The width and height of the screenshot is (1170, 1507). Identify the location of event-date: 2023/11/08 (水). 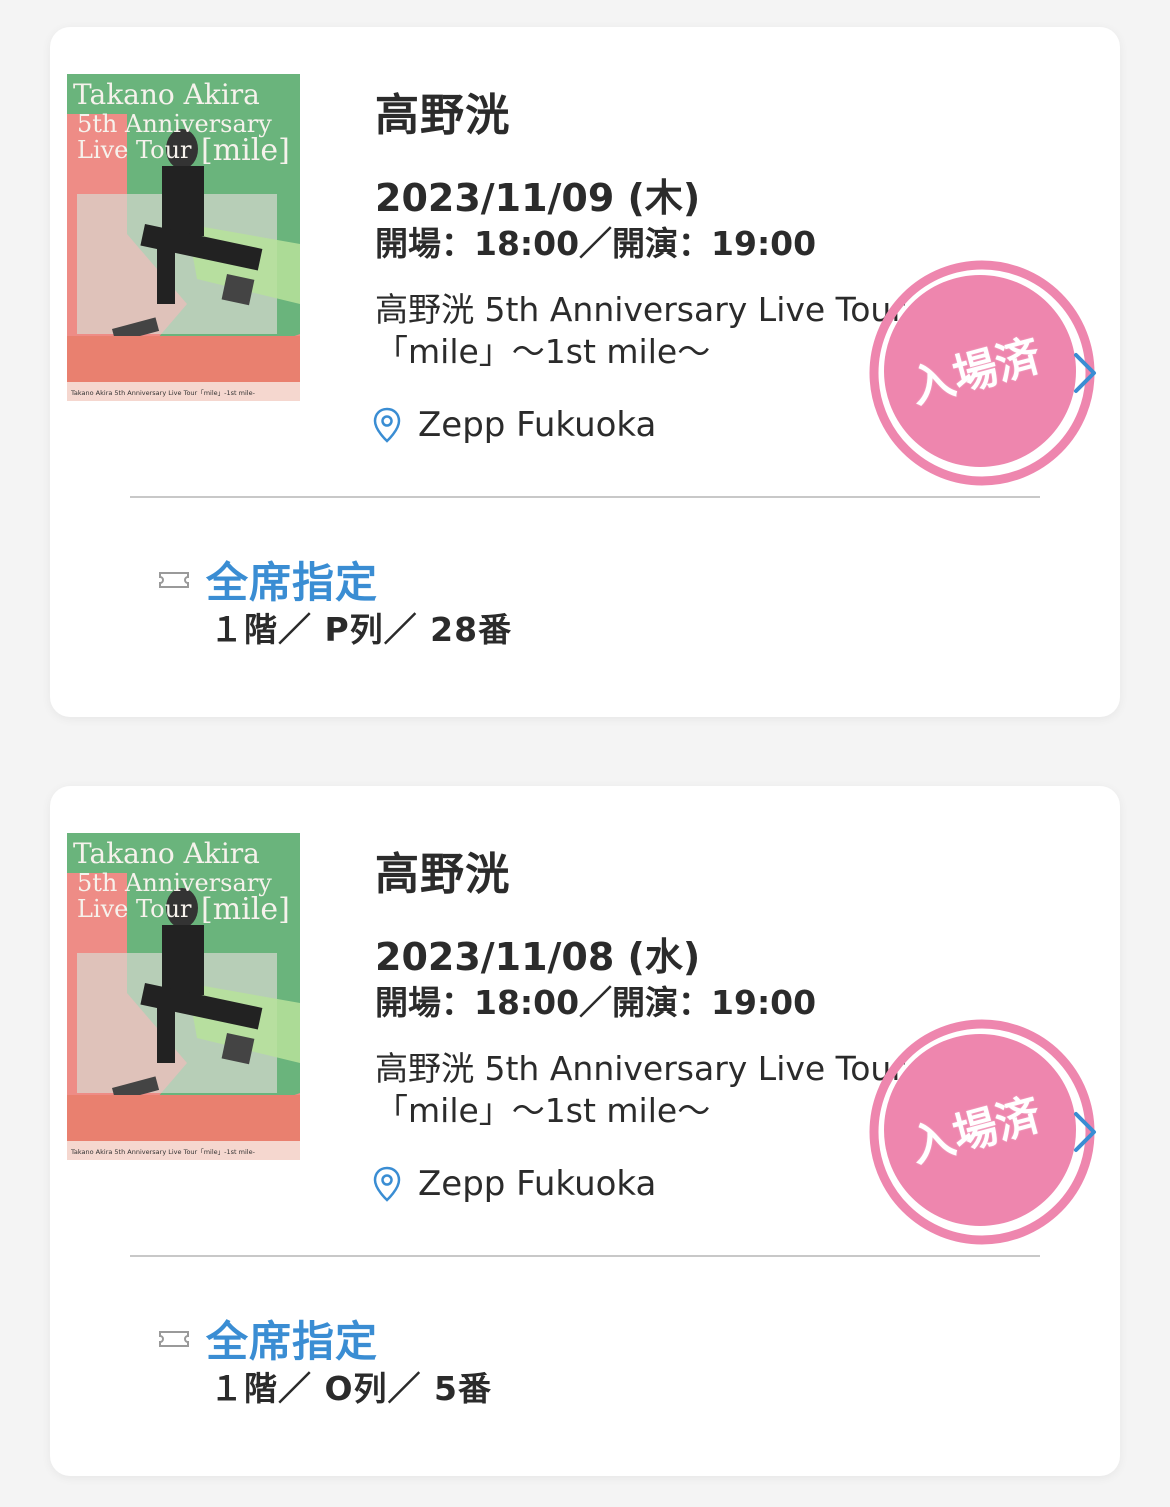
(538, 957).